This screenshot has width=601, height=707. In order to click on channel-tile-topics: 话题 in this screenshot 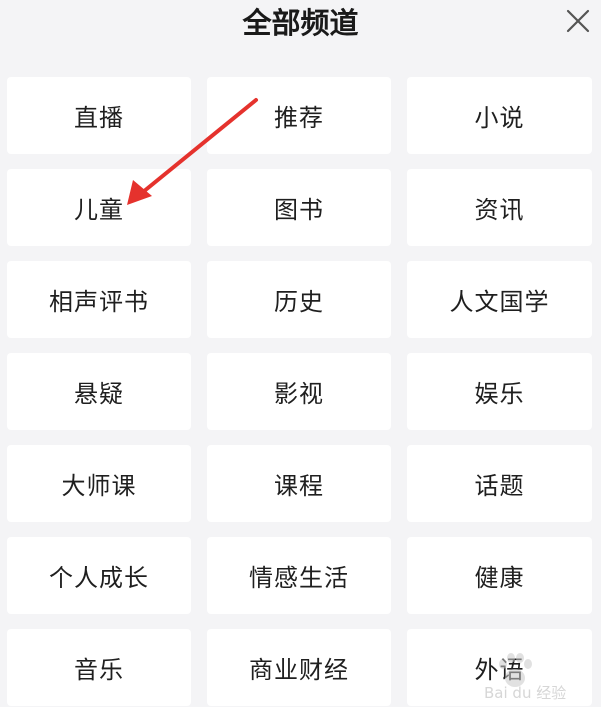, I will do `click(499, 483)`.